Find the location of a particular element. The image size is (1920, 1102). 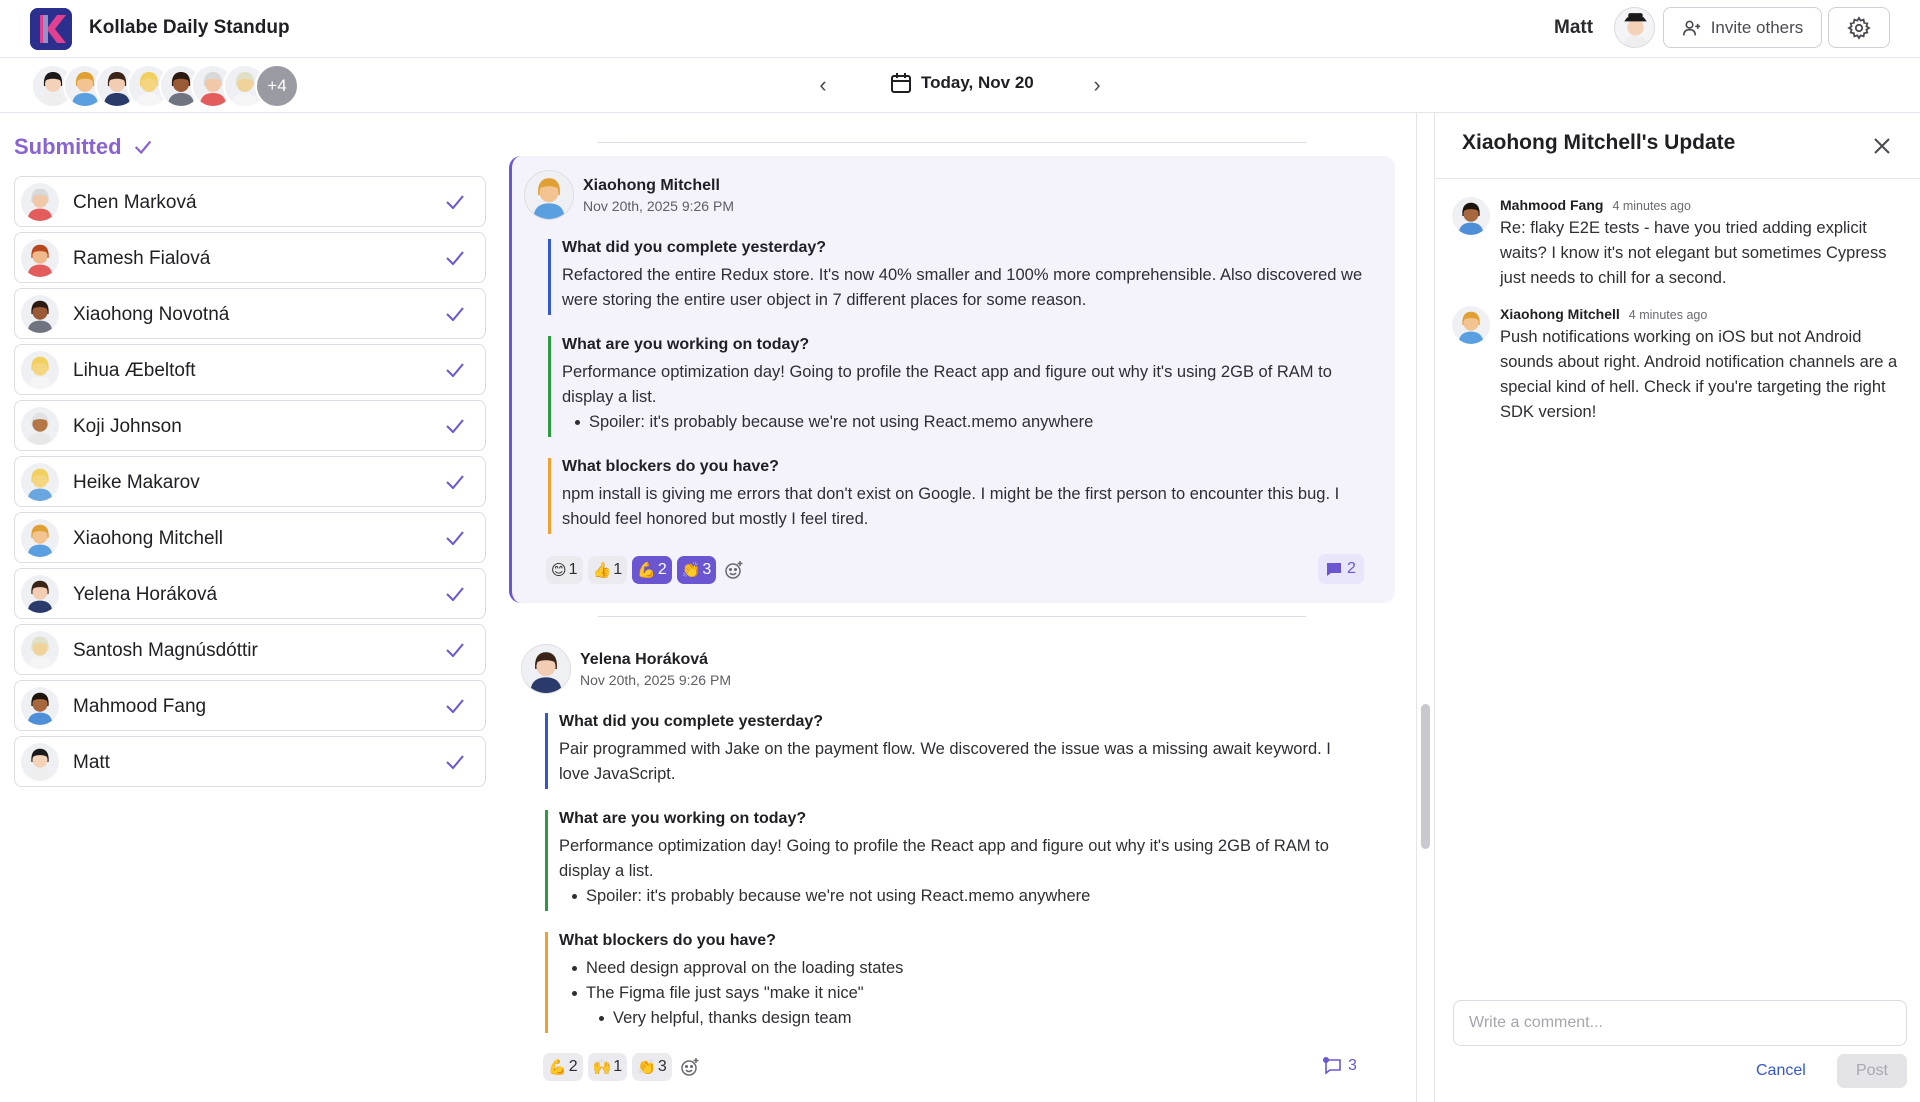

previous-day-button: ‹ is located at coordinates (823, 85).